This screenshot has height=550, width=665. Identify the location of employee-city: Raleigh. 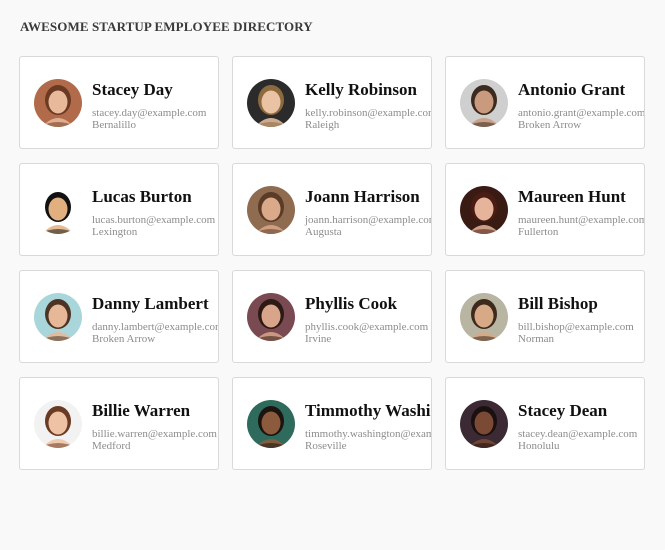
(322, 125).